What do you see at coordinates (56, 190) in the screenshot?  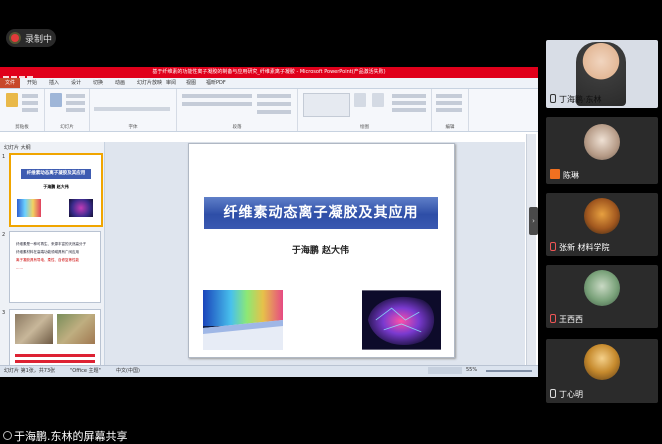 I see `slide-thumbnail-1: 纤维素动态离子凝胶及其应用 于海鹏 赵大伟` at bounding box center [56, 190].